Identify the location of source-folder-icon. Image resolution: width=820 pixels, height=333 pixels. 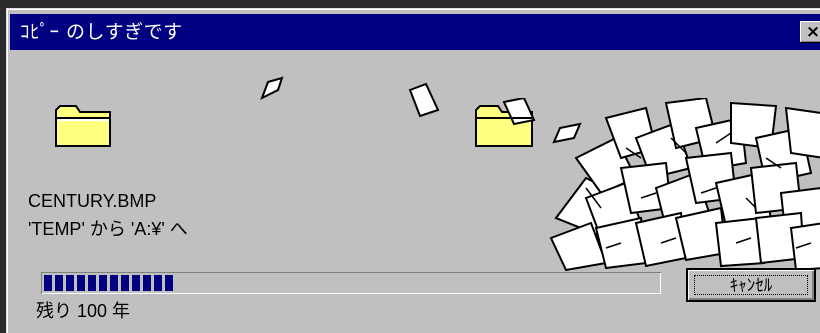
(83, 126).